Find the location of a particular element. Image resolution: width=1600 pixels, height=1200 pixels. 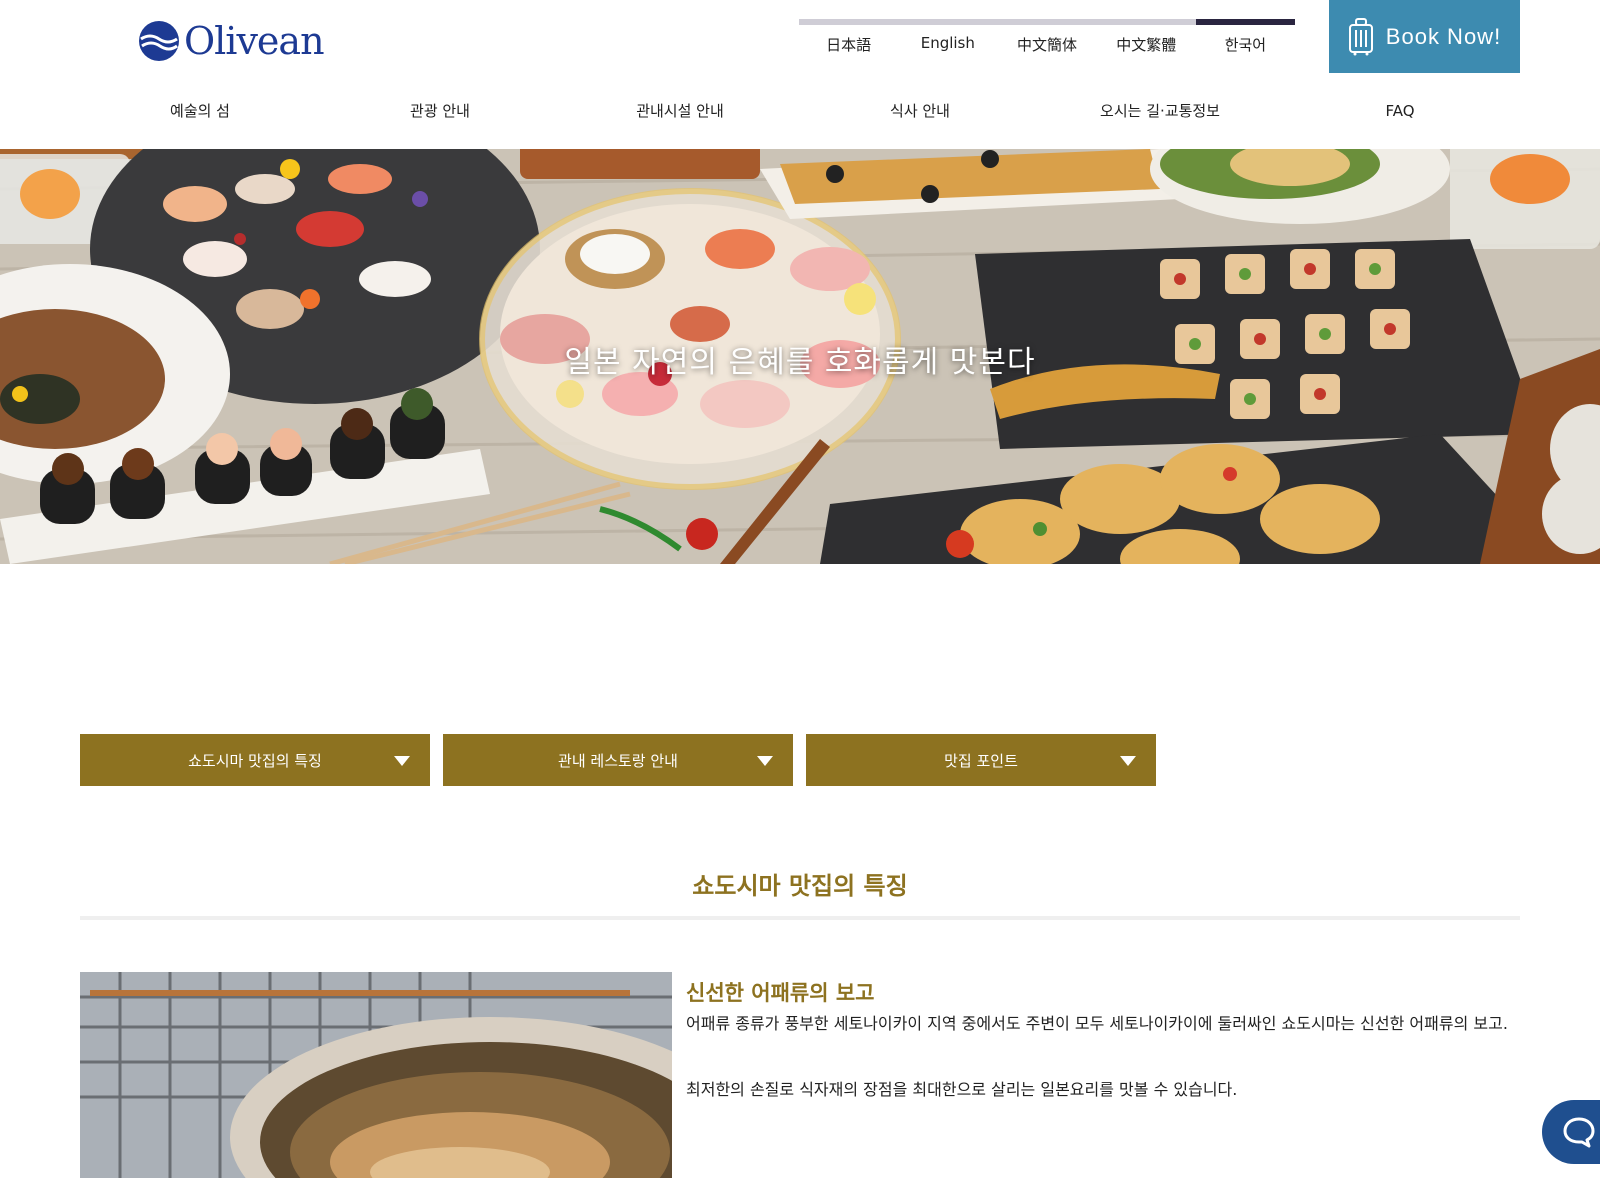

tab-label: 맛집 포인트 is located at coordinates (981, 760).